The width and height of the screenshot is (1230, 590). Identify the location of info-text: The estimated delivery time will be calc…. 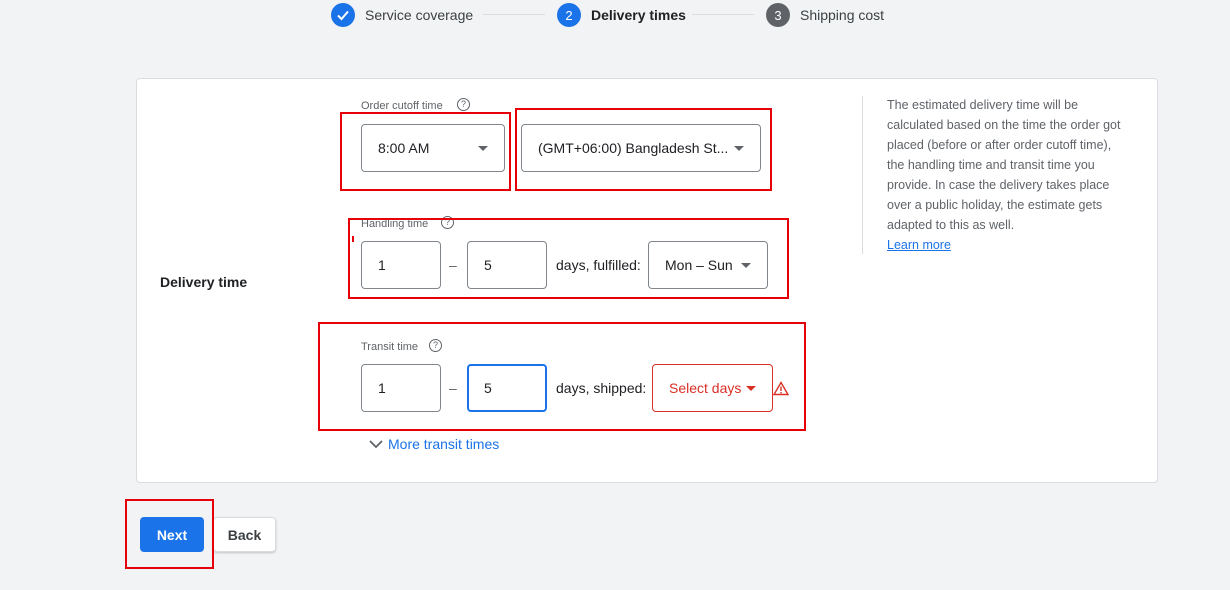
(1007, 175).